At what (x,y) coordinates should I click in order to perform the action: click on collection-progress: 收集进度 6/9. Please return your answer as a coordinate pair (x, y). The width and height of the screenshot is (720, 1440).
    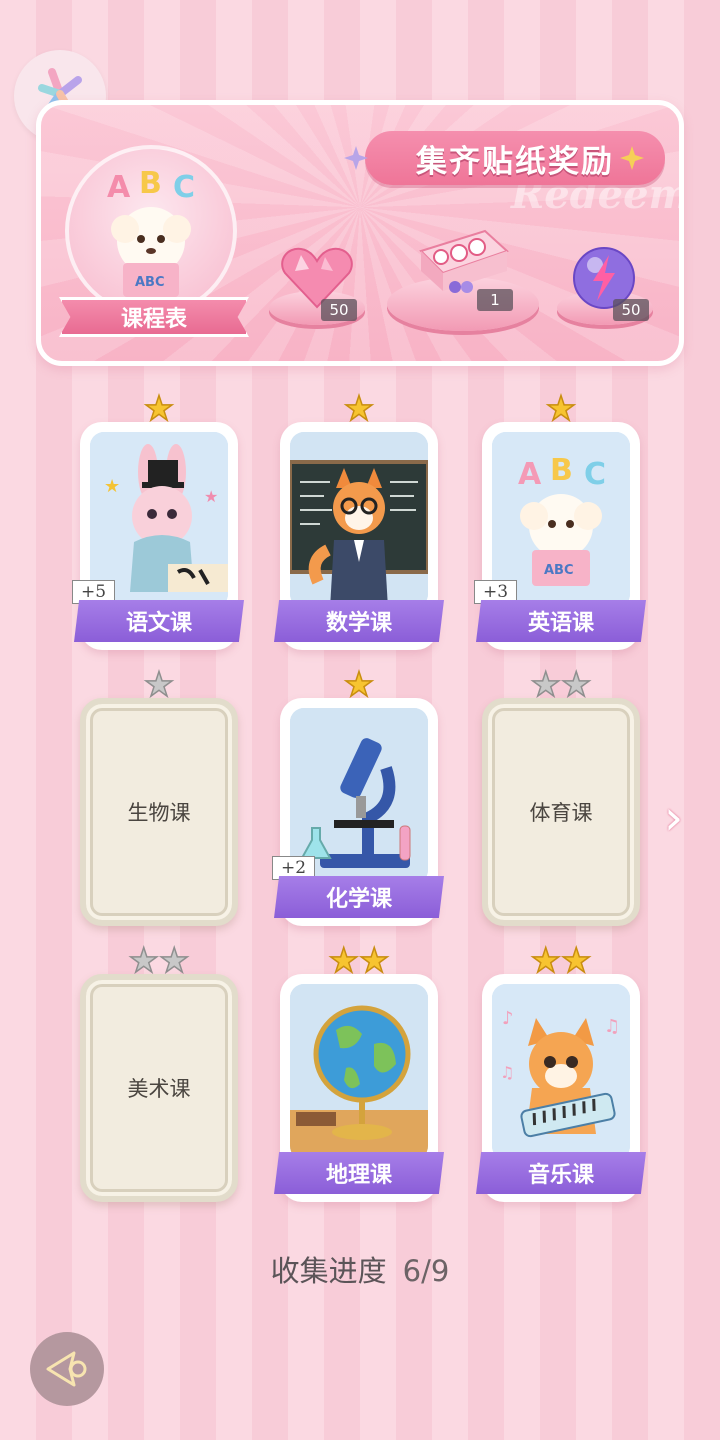
    Looking at the image, I should click on (360, 1269).